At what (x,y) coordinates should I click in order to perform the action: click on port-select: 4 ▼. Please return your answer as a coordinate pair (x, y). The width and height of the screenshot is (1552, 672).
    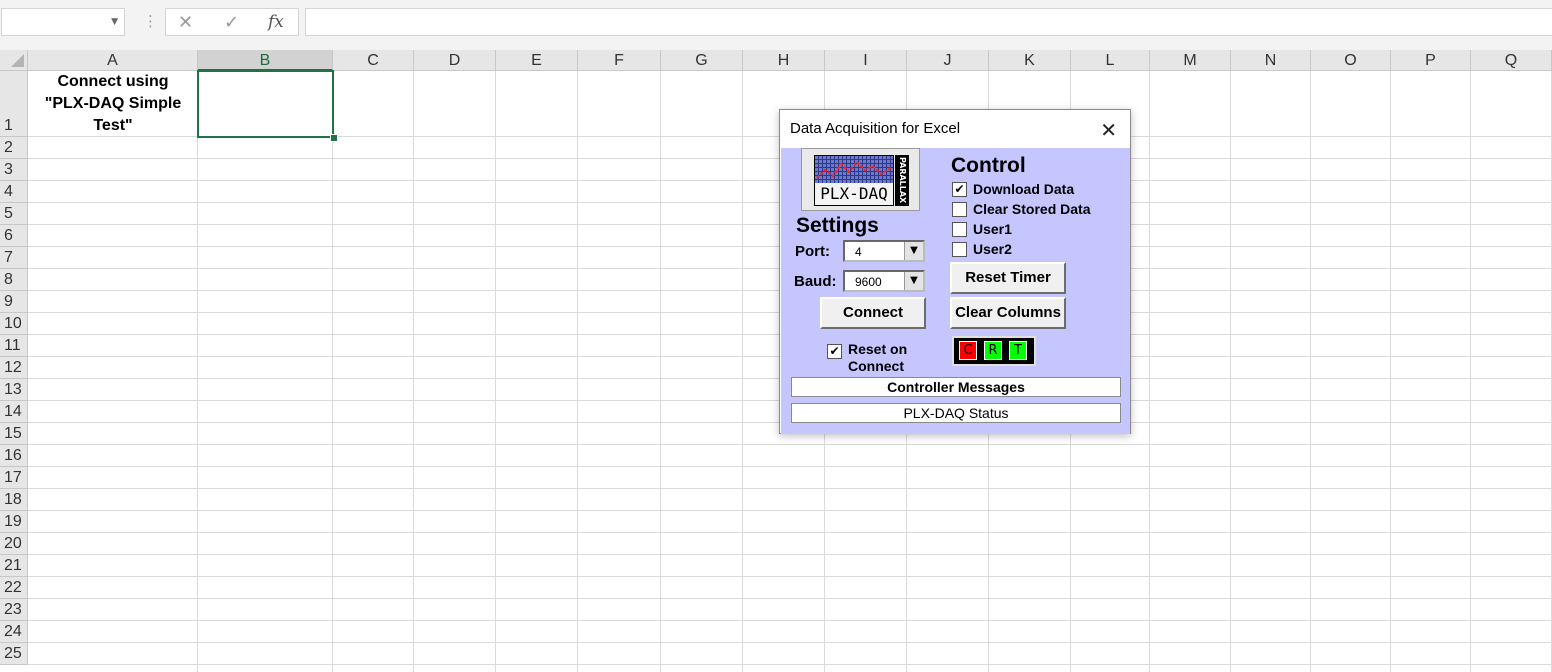
    Looking at the image, I should click on (884, 251).